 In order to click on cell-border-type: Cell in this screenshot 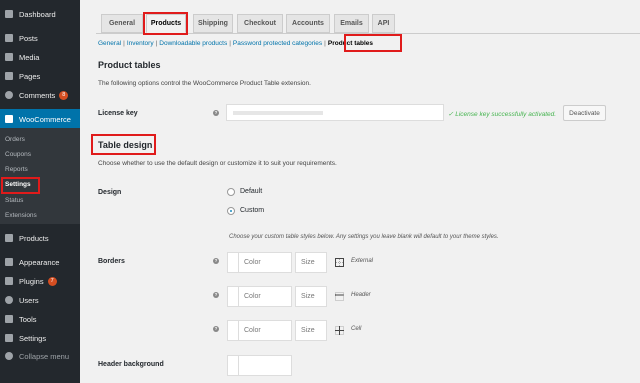, I will do `click(356, 329)`.